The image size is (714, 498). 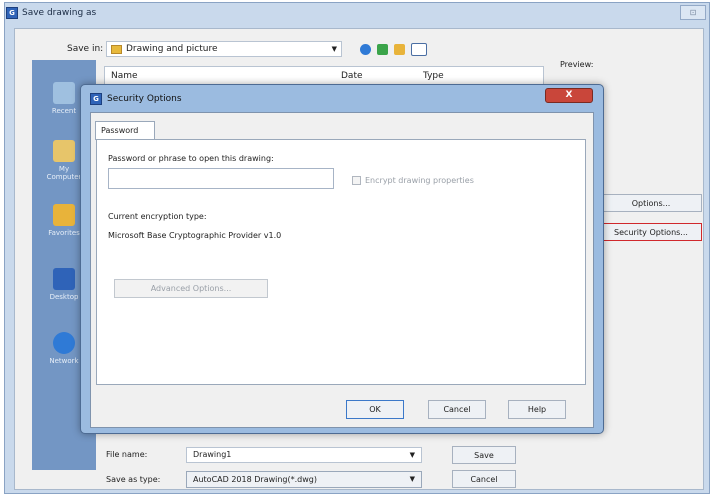 What do you see at coordinates (64, 151) in the screenshot?
I see `computer-icon` at bounding box center [64, 151].